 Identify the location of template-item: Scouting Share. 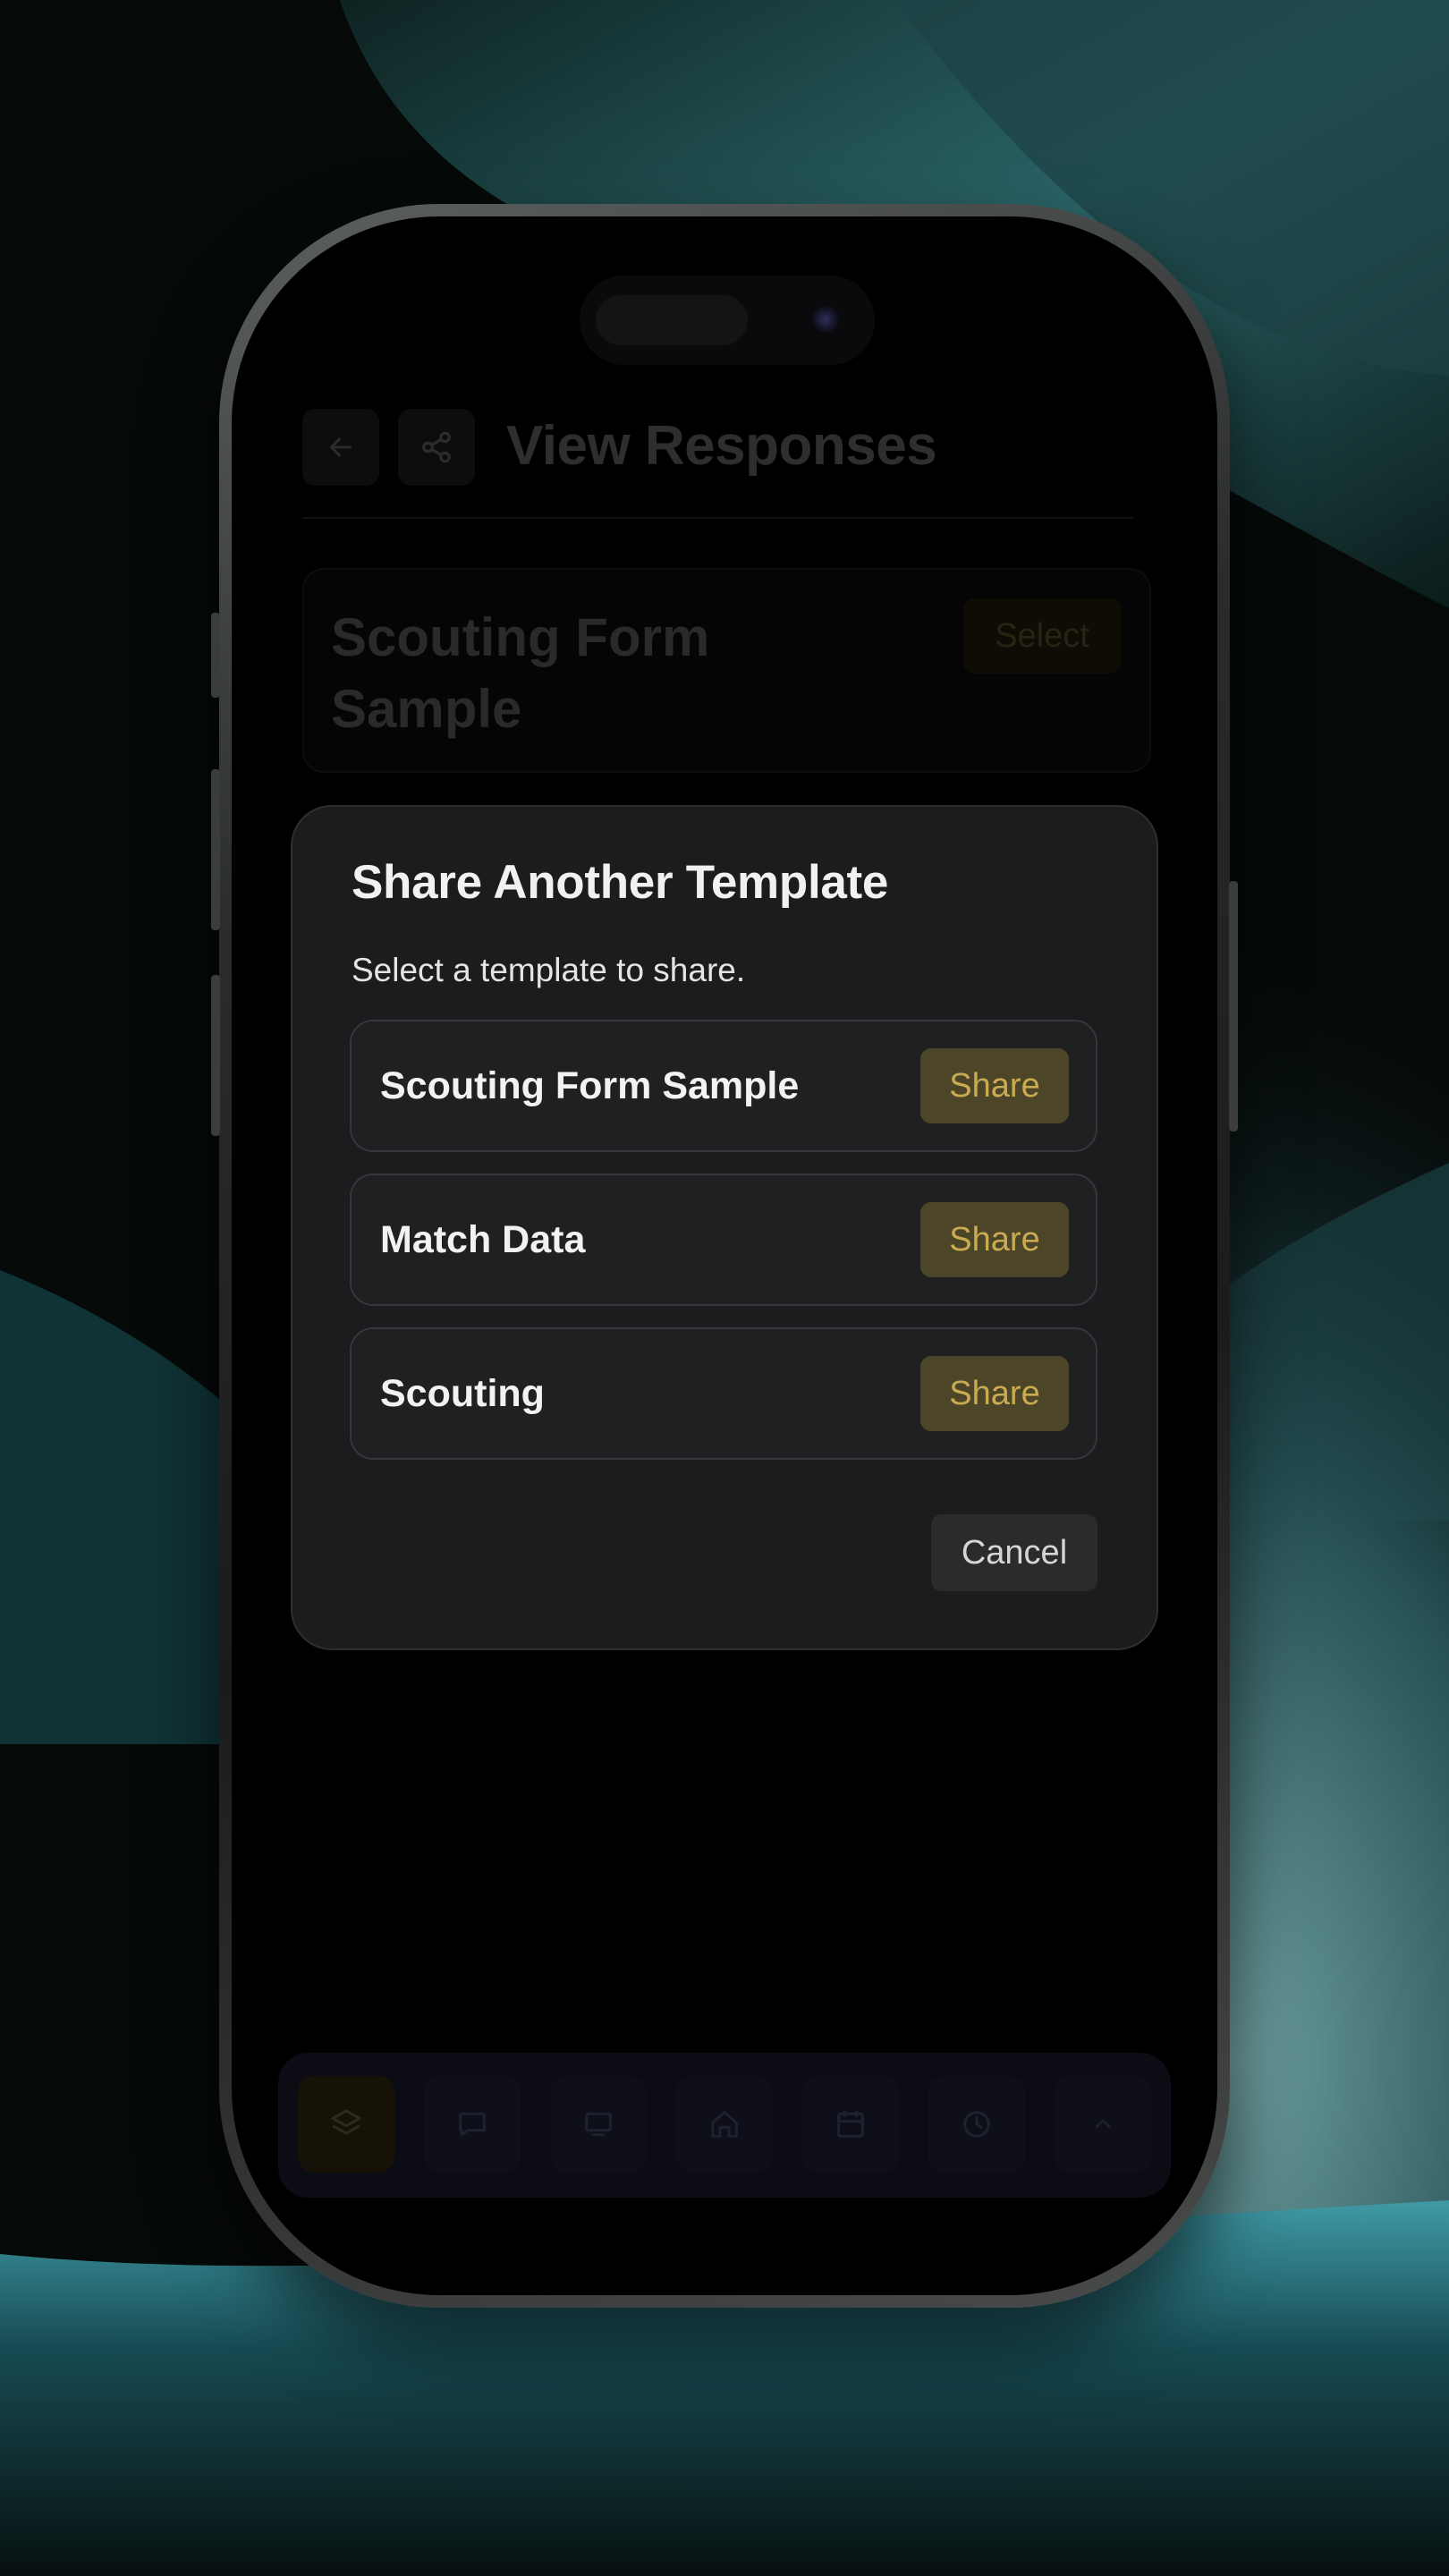
(723, 1393).